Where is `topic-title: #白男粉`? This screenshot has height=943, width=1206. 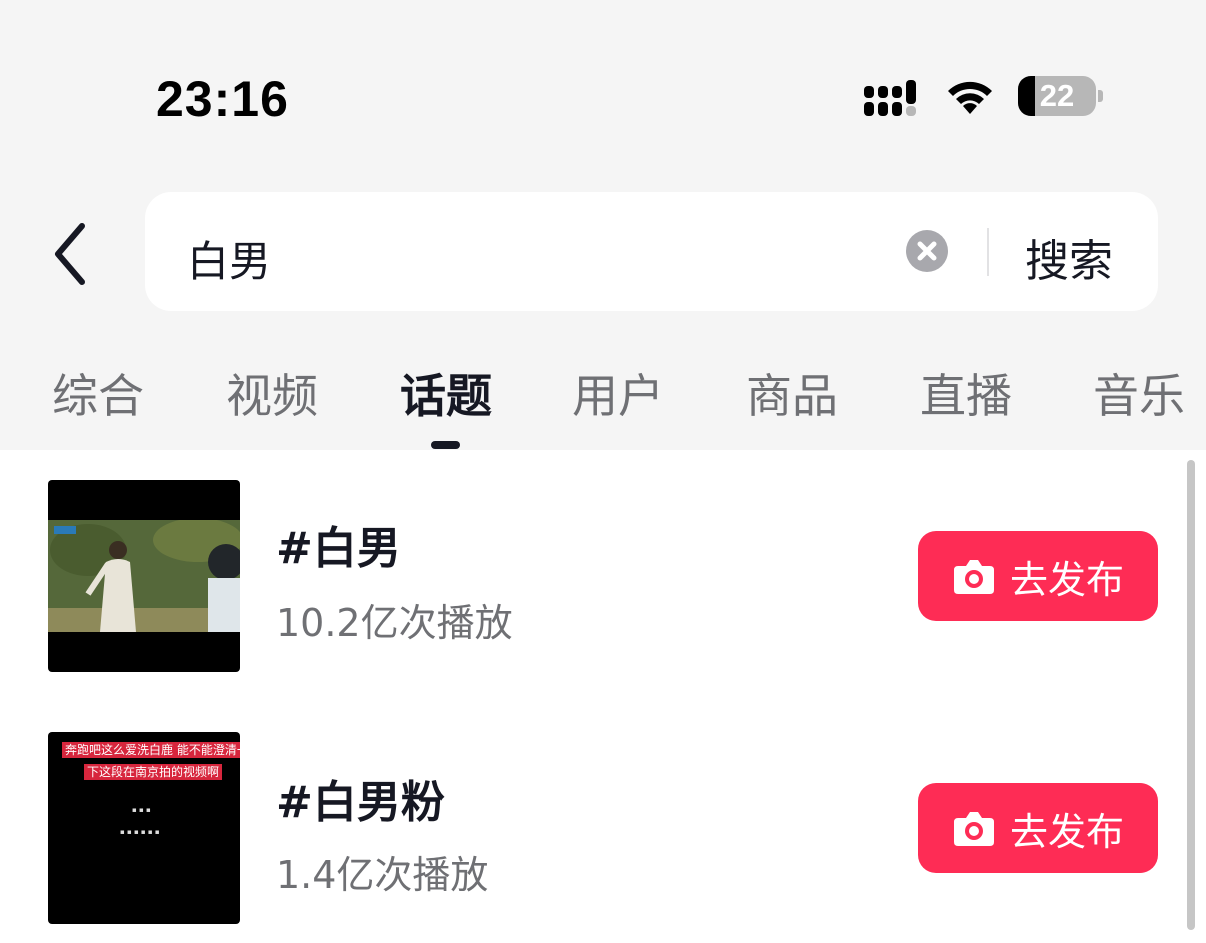
topic-title: #白男粉 is located at coordinates (360, 802).